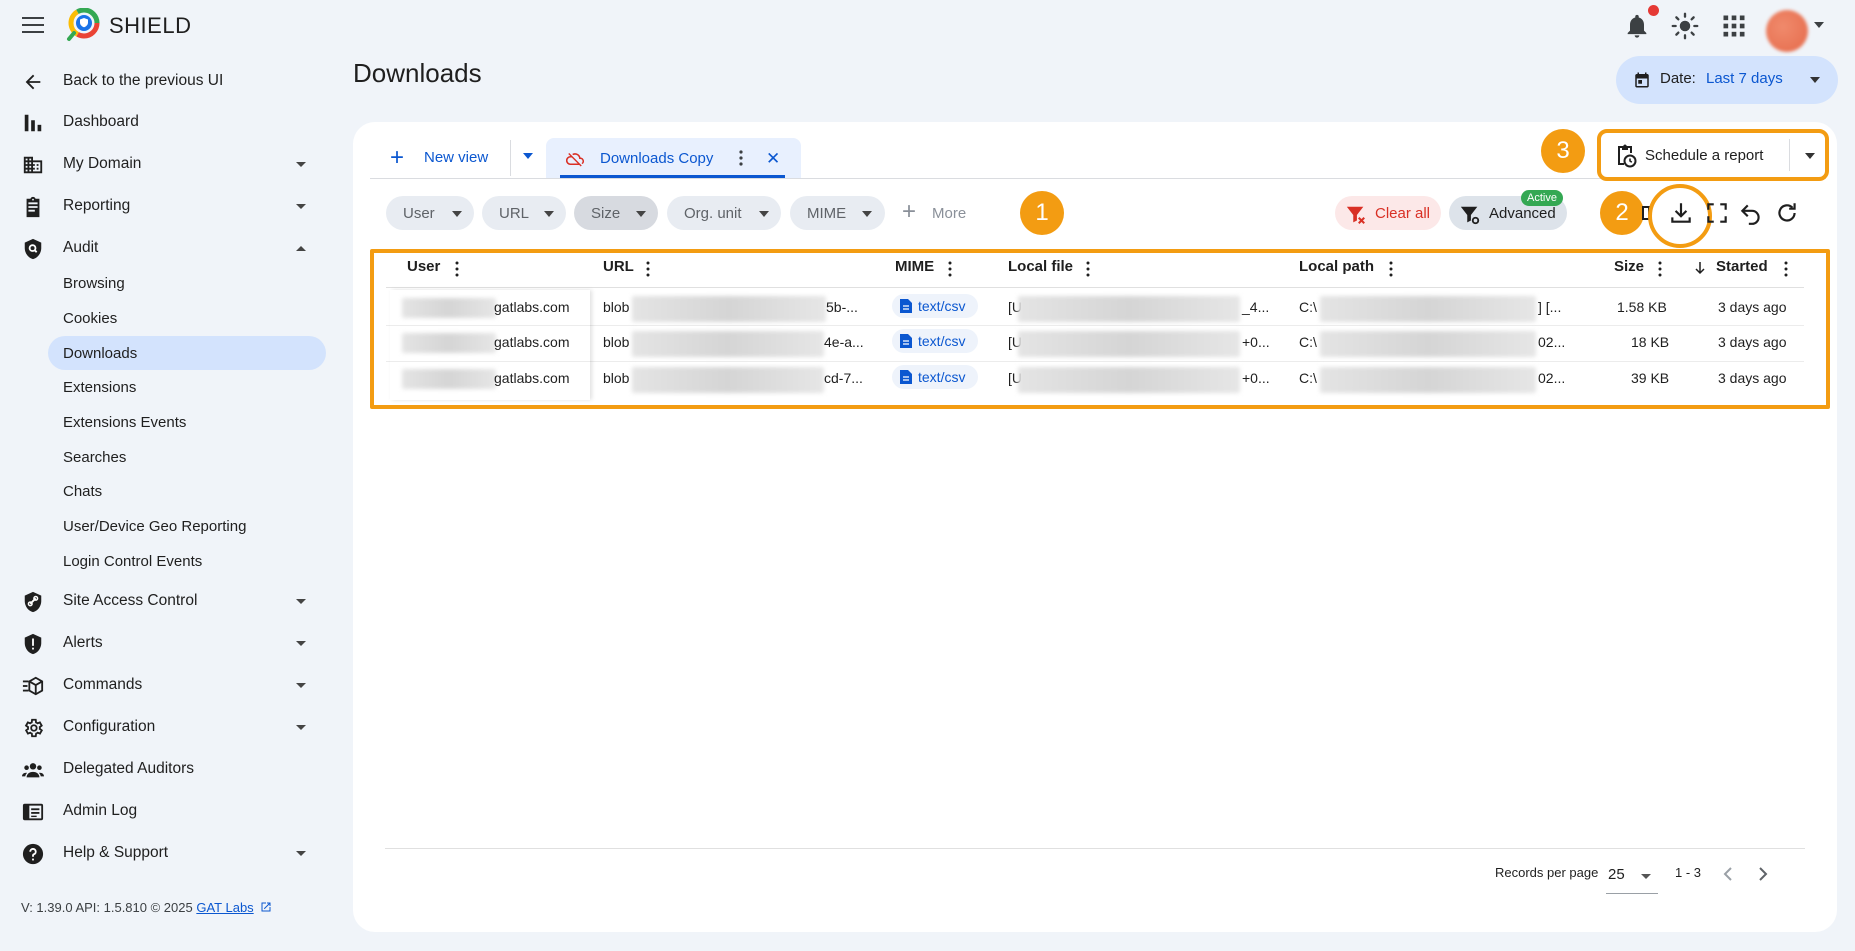 The width and height of the screenshot is (1855, 951). What do you see at coordinates (1680, 216) in the screenshot?
I see `download-highlight-ring` at bounding box center [1680, 216].